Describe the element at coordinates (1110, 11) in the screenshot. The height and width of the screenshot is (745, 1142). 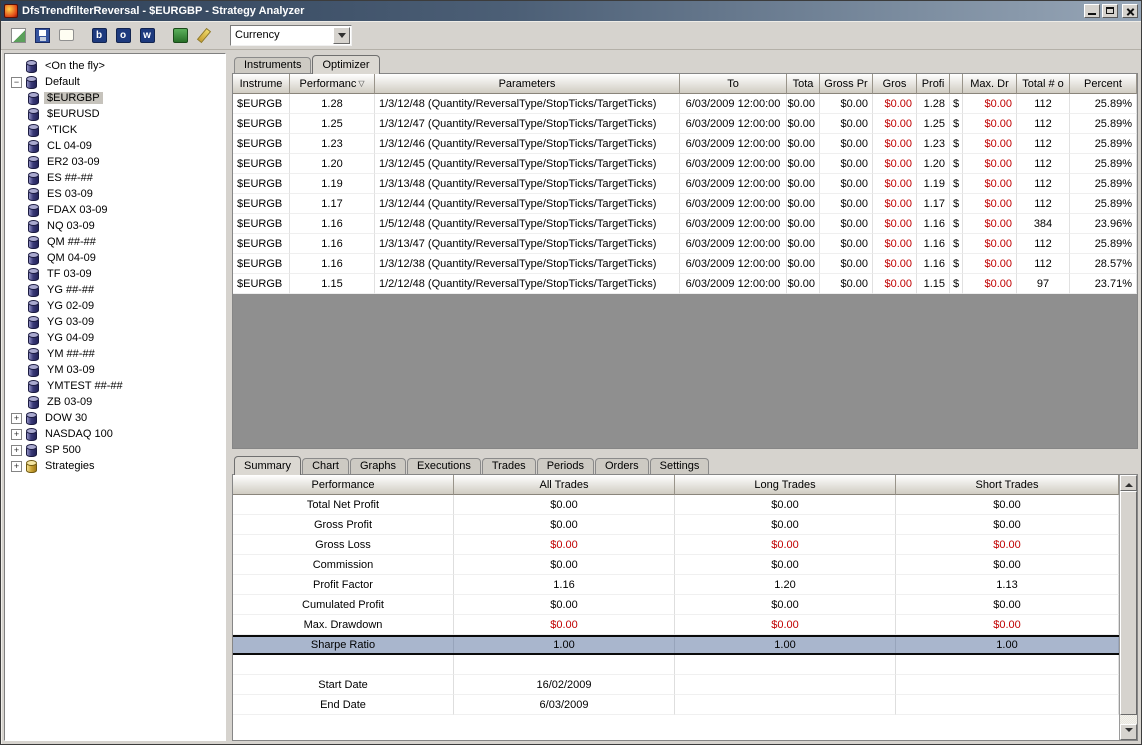
I see `maximize-button` at that location.